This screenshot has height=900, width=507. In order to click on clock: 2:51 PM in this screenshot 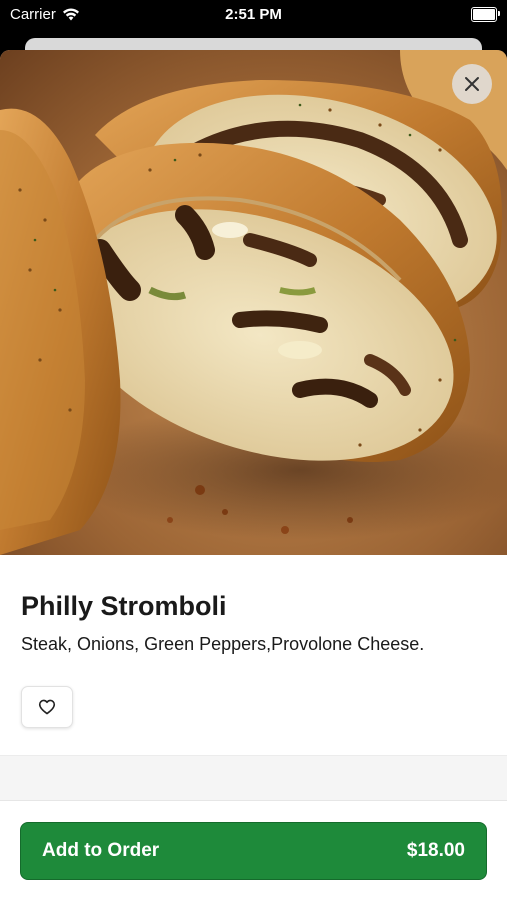, I will do `click(253, 14)`.